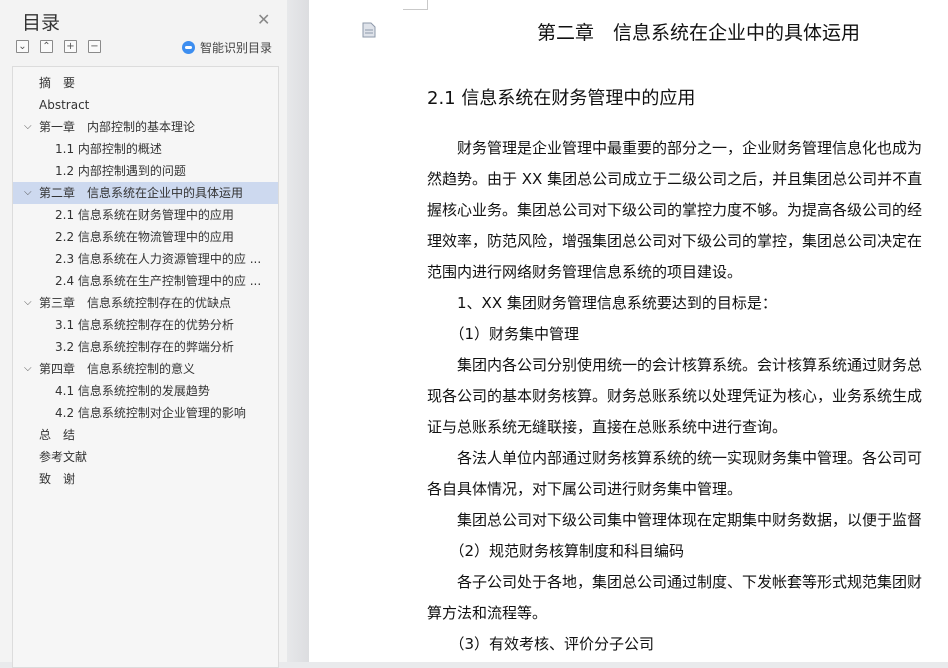 This screenshot has height=668, width=948. Describe the element at coordinates (585, 489) in the screenshot. I see `body-text-line: 各自具体情况，对下属公司进行财务集中管理。` at that location.